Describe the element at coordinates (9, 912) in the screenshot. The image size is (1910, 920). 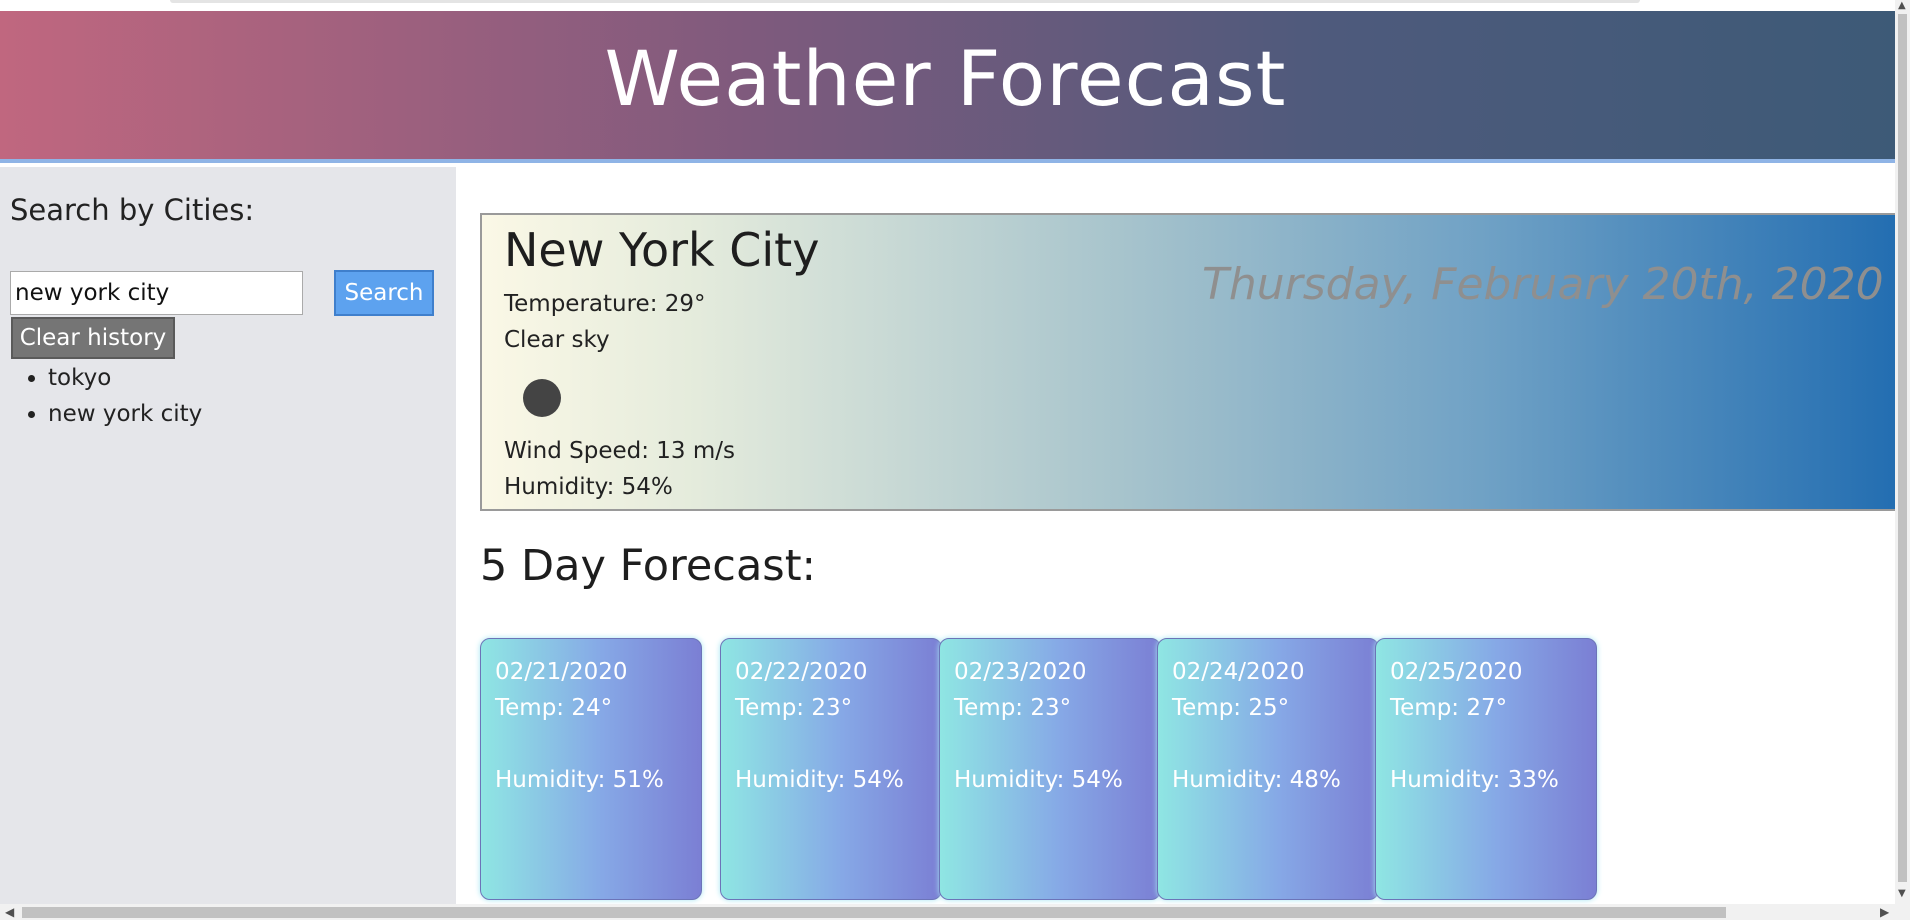
I see `scroll-left-icon: ◀` at that location.